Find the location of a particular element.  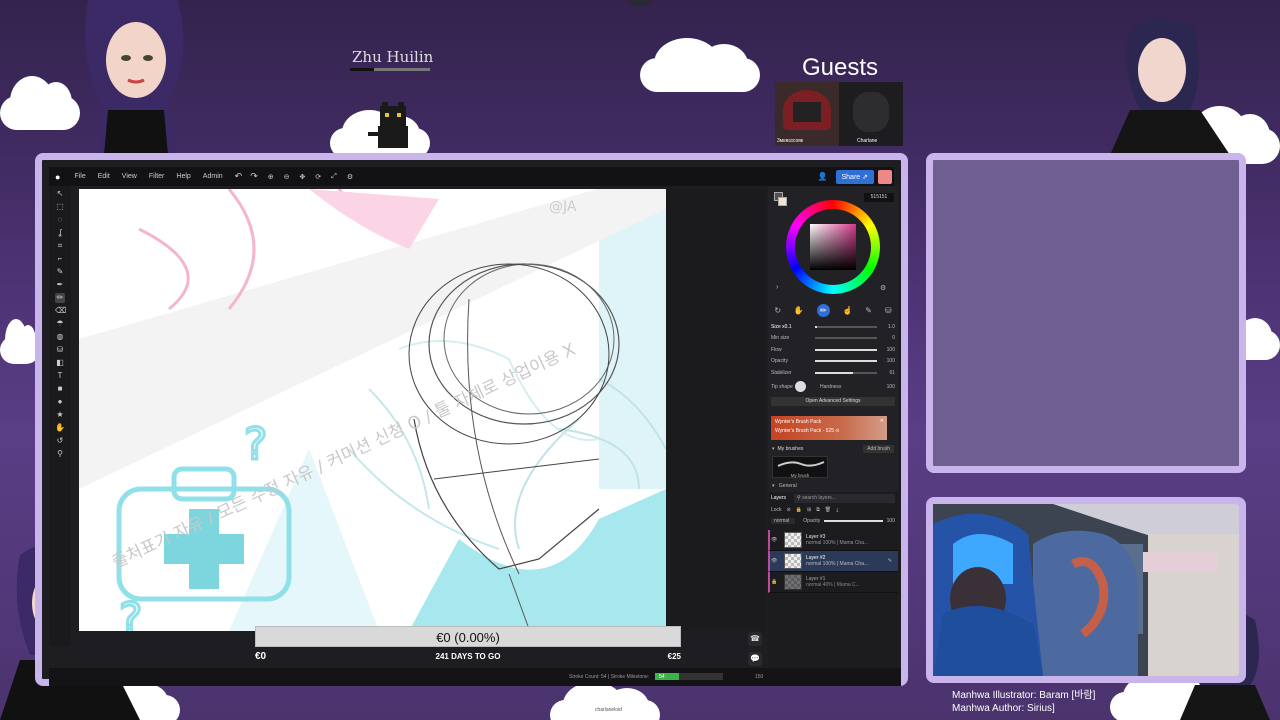

open-advanced-settings-button: Open Advanced Settings is located at coordinates (833, 401).